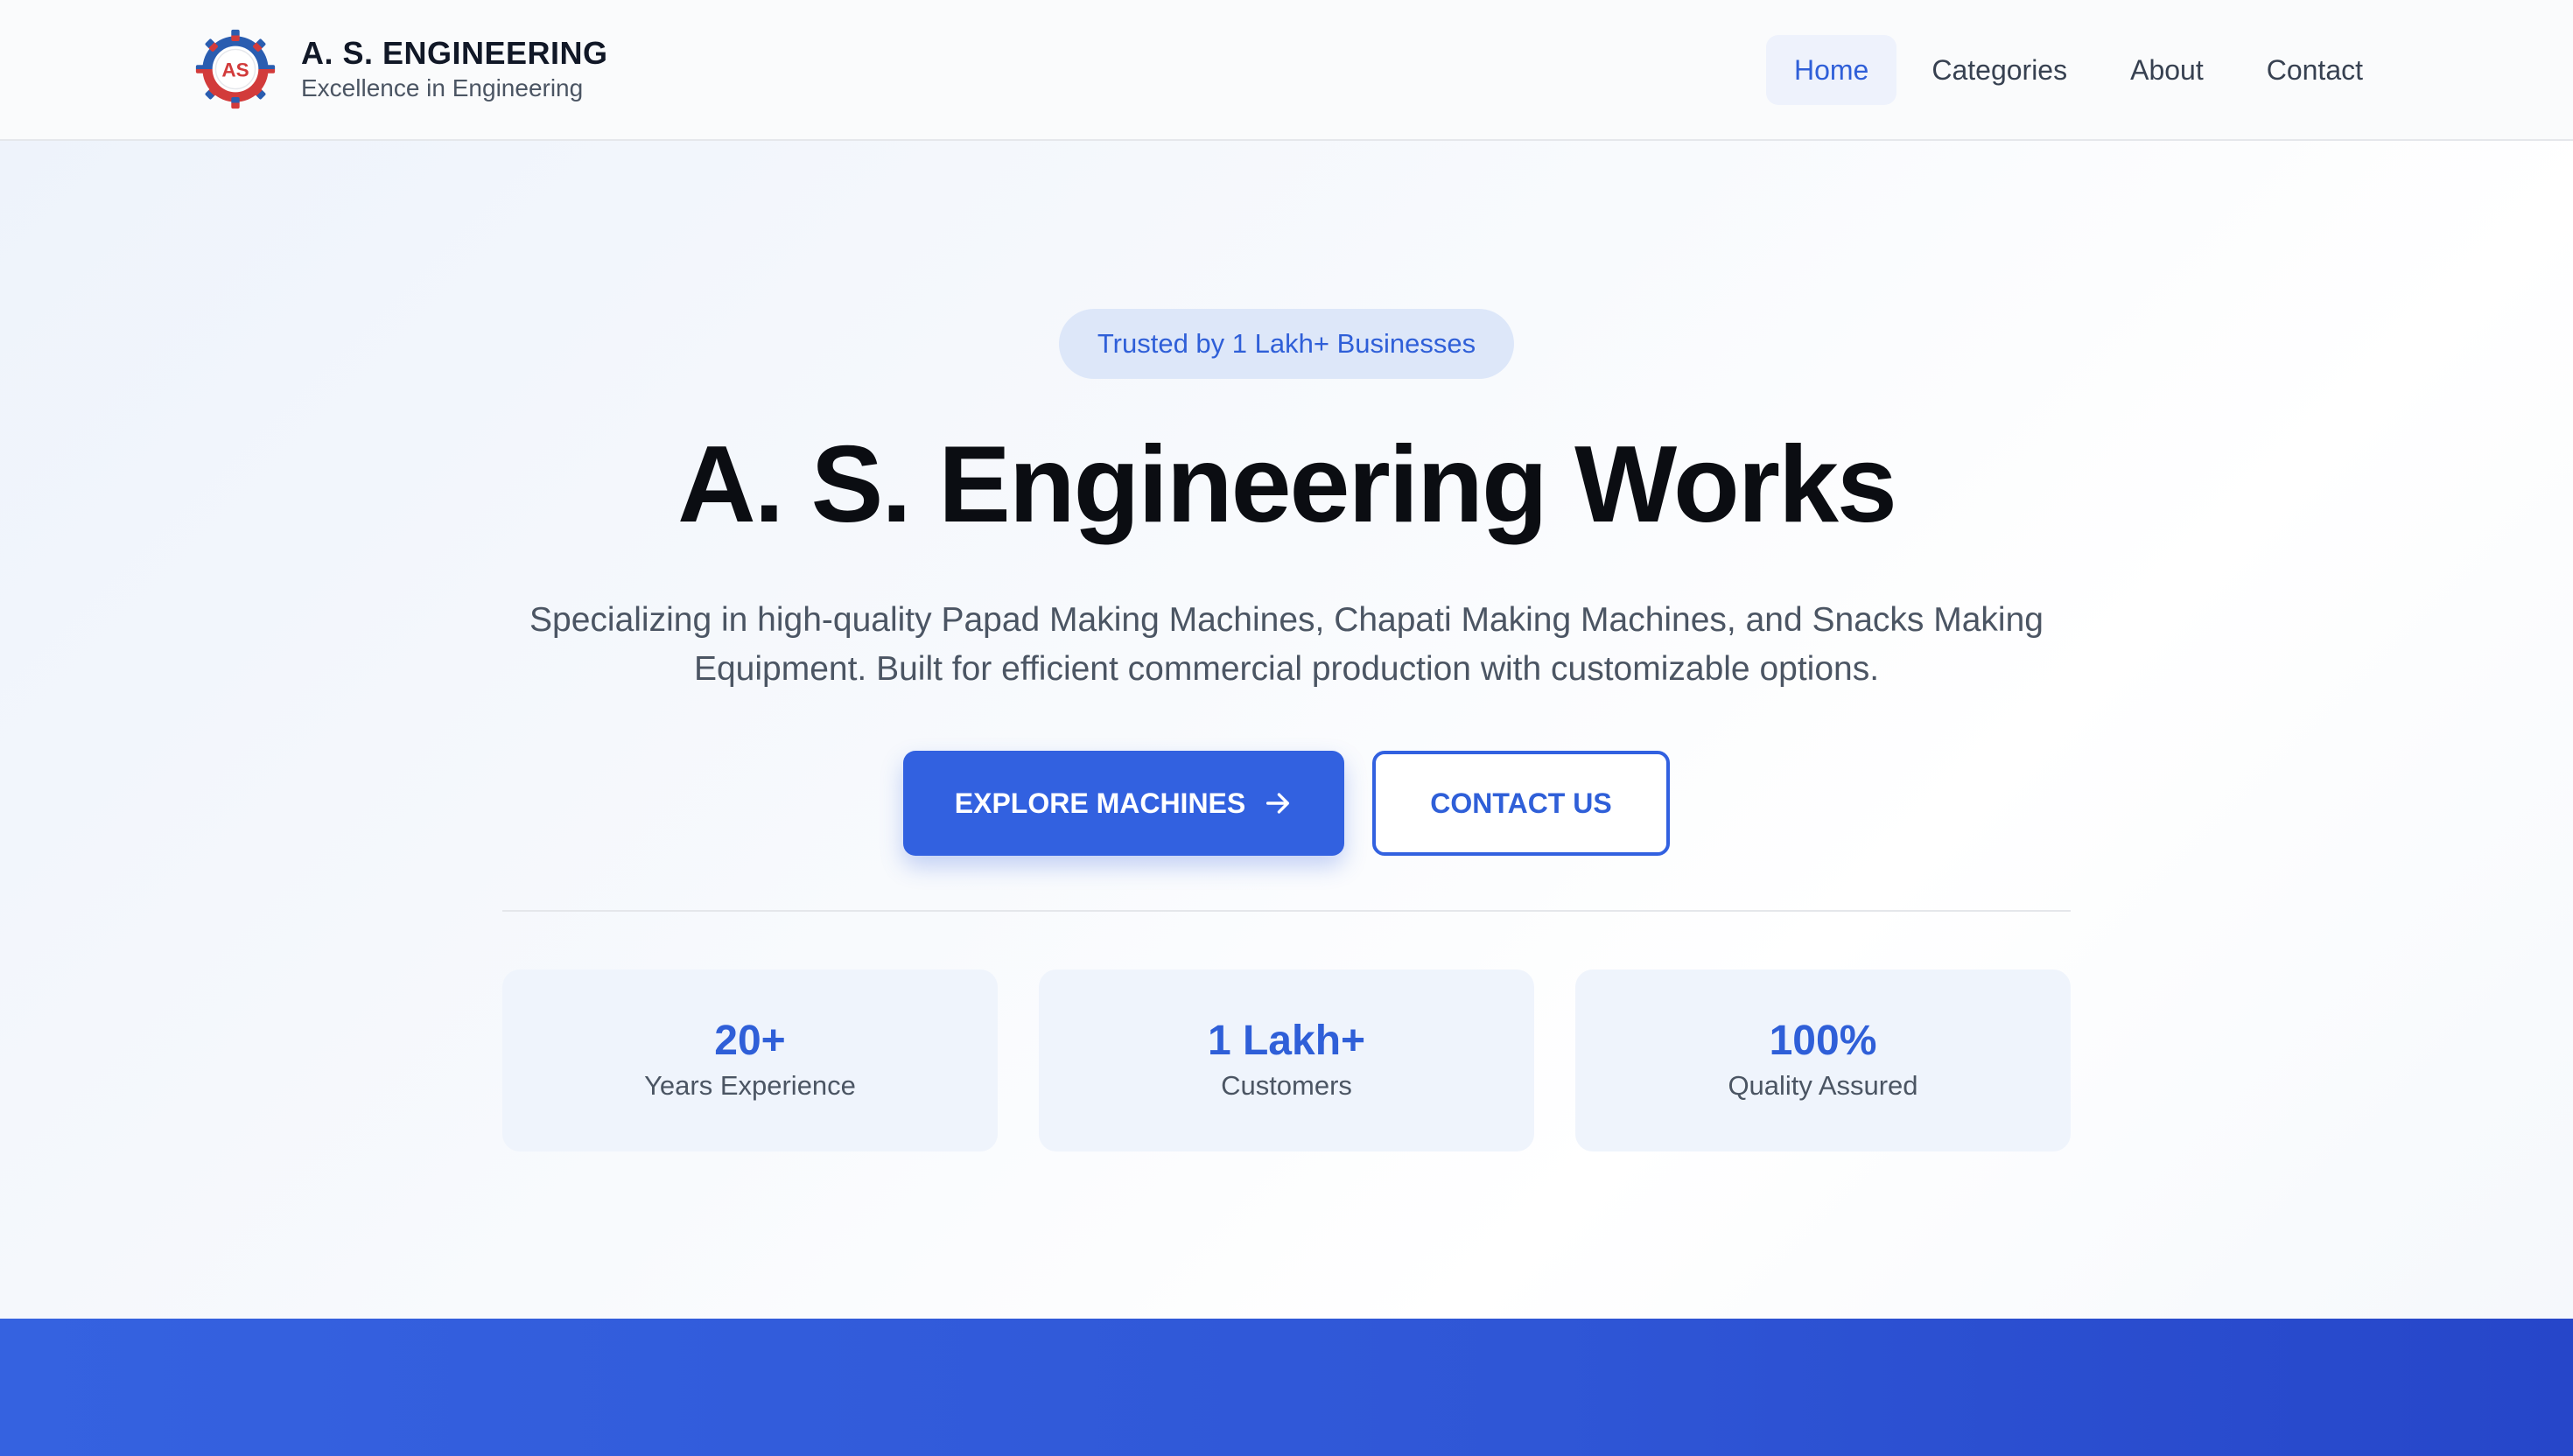  I want to click on logo-letters: AS, so click(235, 69).